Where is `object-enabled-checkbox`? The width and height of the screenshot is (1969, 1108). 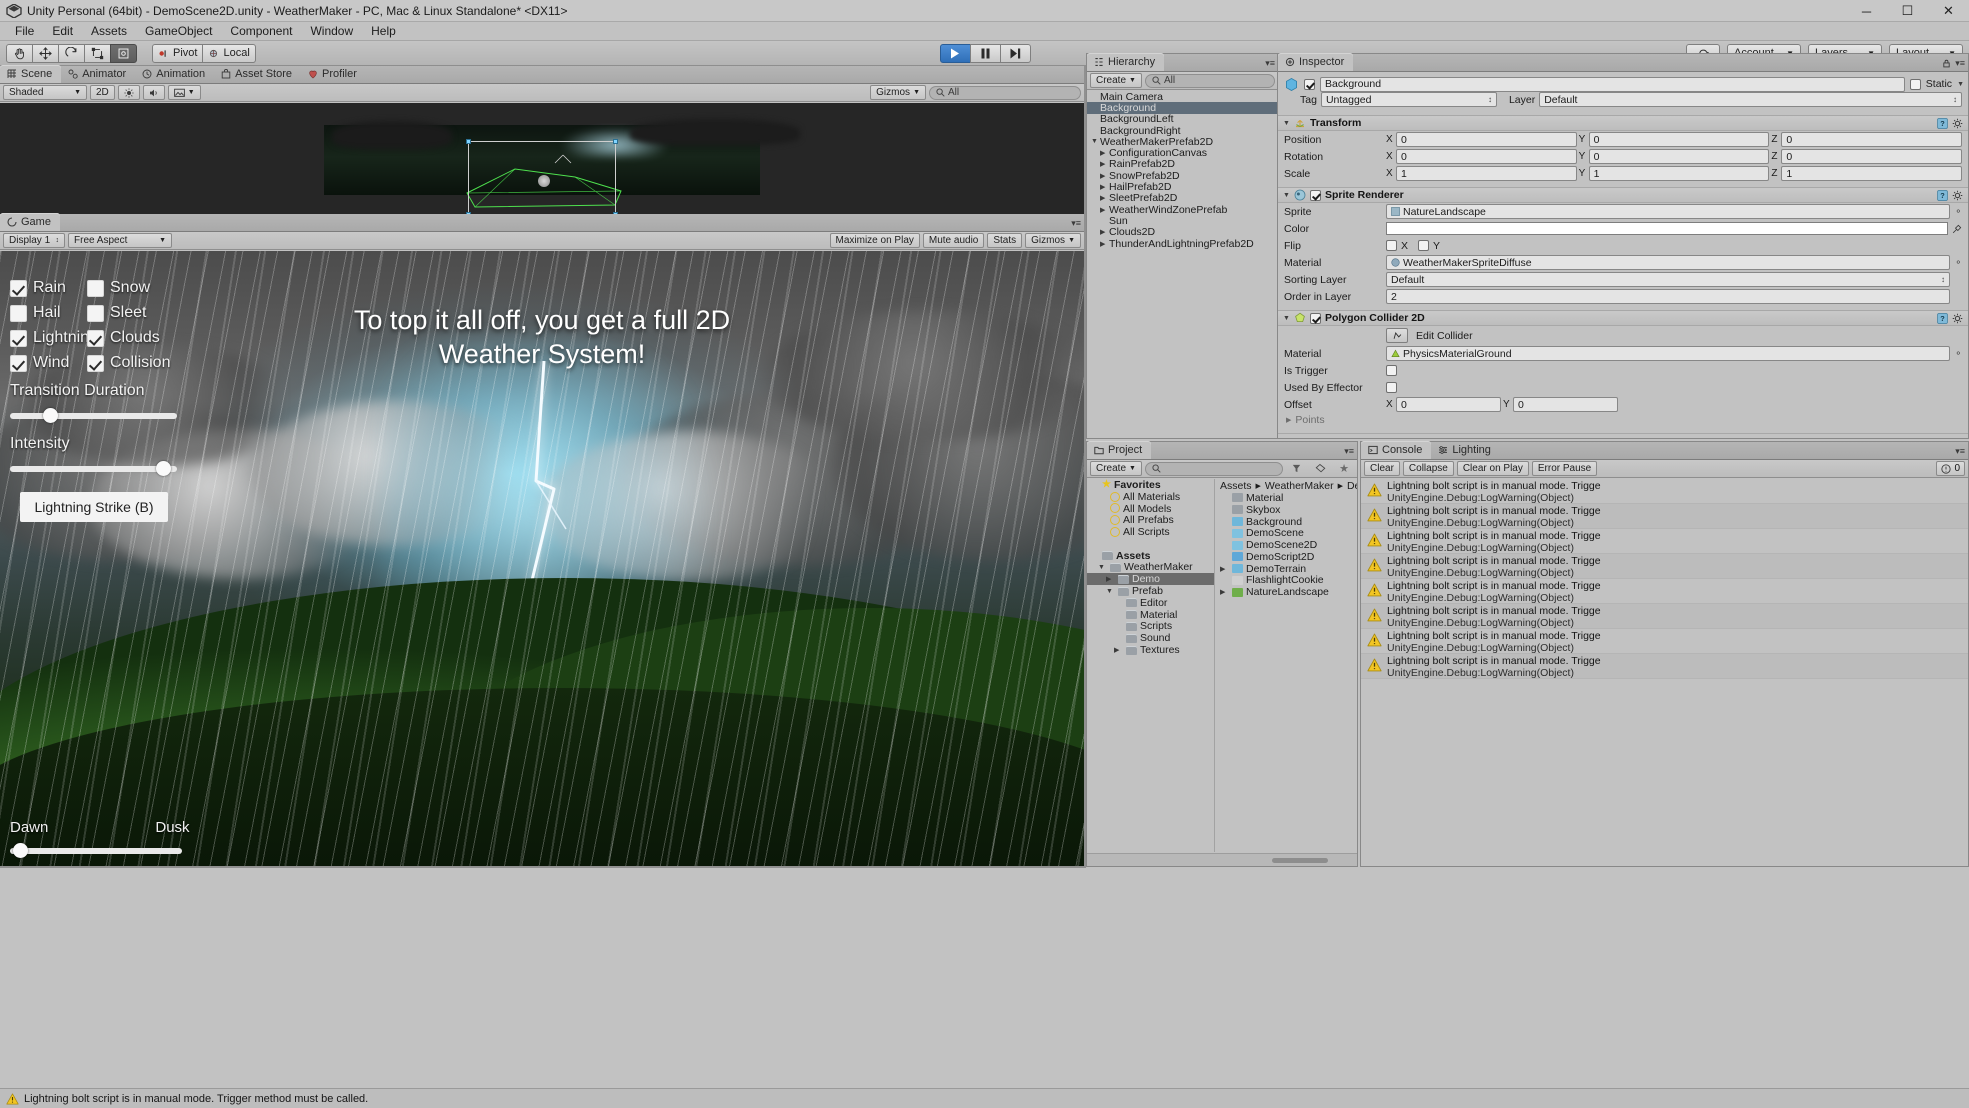
object-enabled-checkbox is located at coordinates (1309, 84).